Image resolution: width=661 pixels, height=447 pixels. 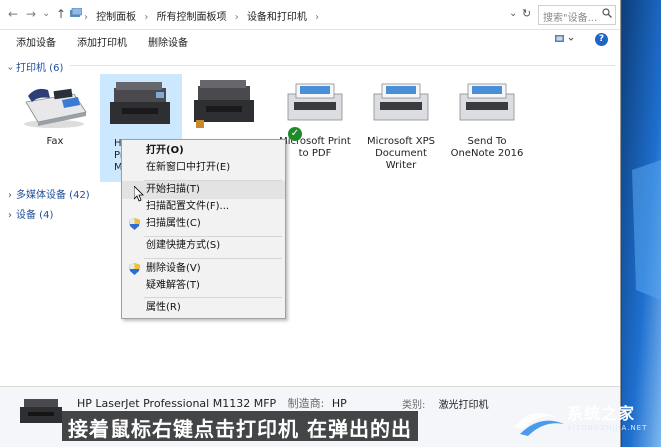 What do you see at coordinates (31, 14) in the screenshot?
I see `forward-arrow-icon: →` at bounding box center [31, 14].